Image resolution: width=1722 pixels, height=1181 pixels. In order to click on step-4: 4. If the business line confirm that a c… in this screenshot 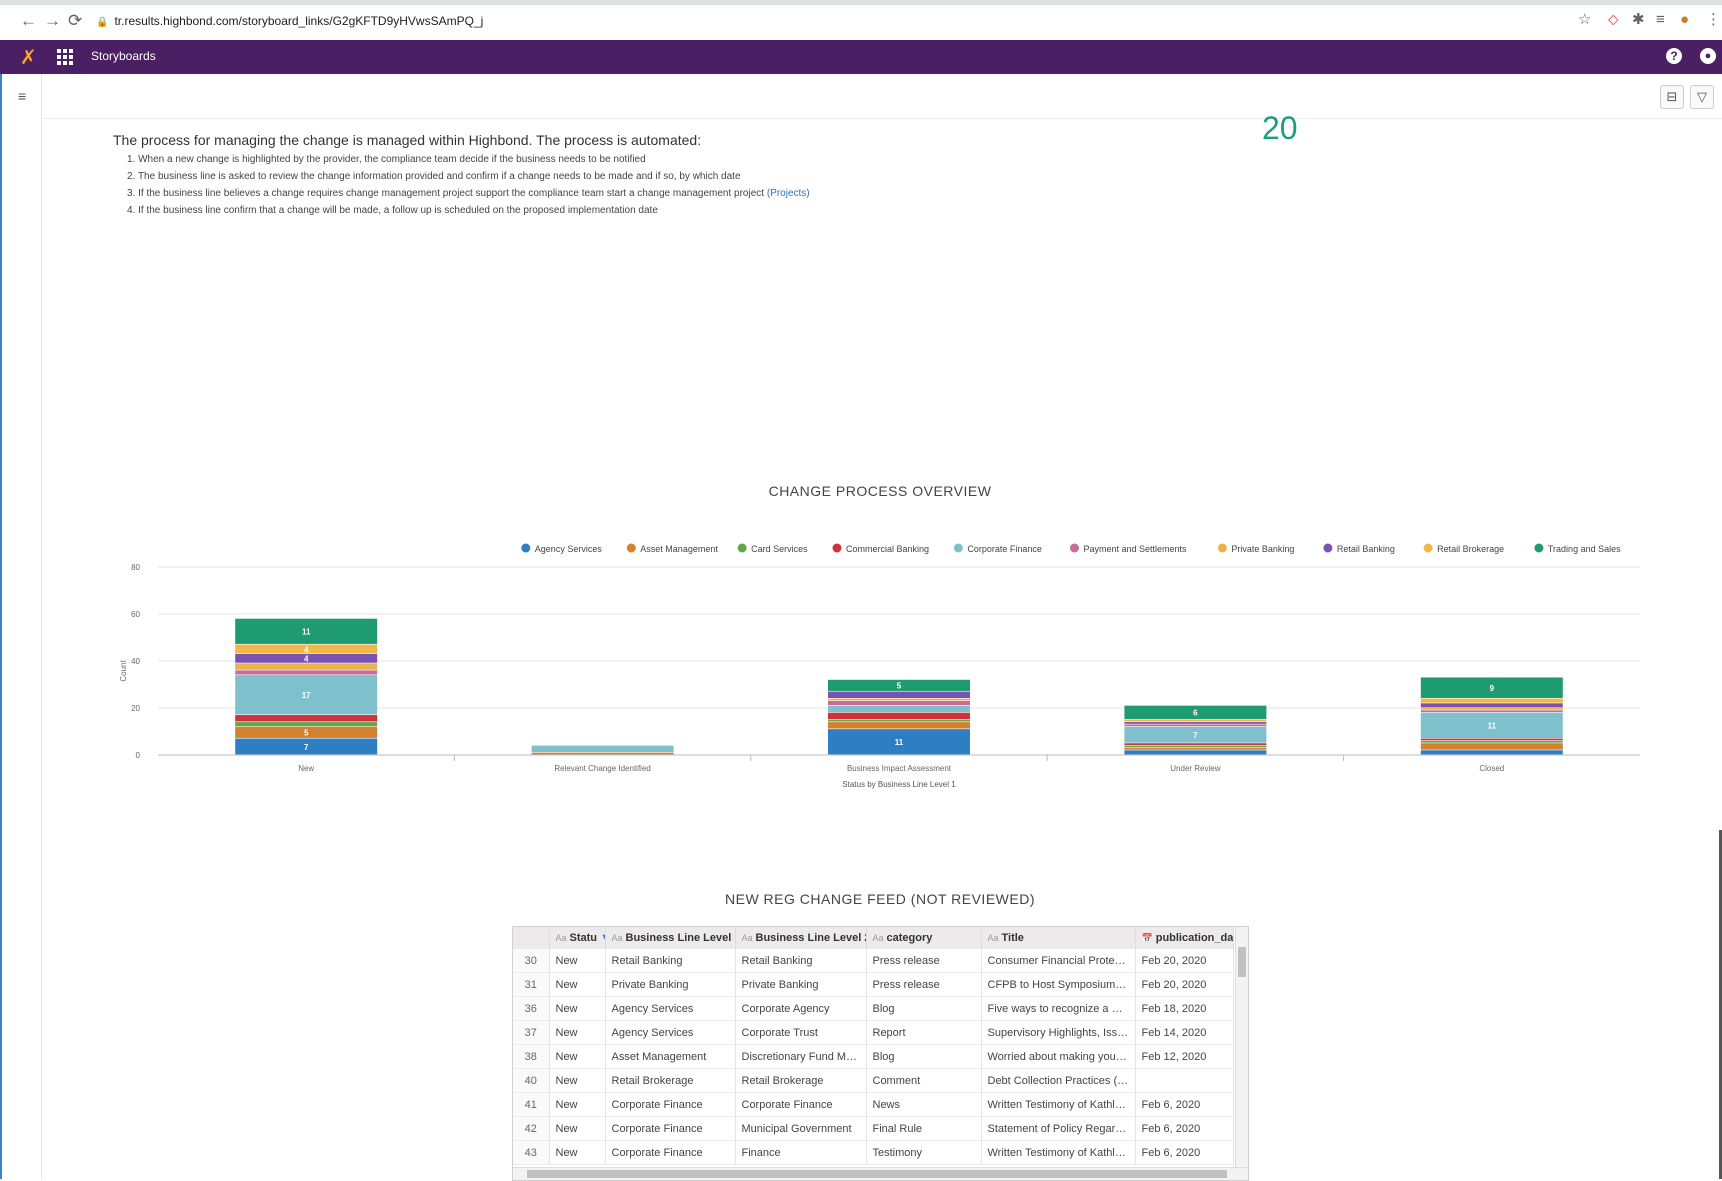, I will do `click(392, 210)`.